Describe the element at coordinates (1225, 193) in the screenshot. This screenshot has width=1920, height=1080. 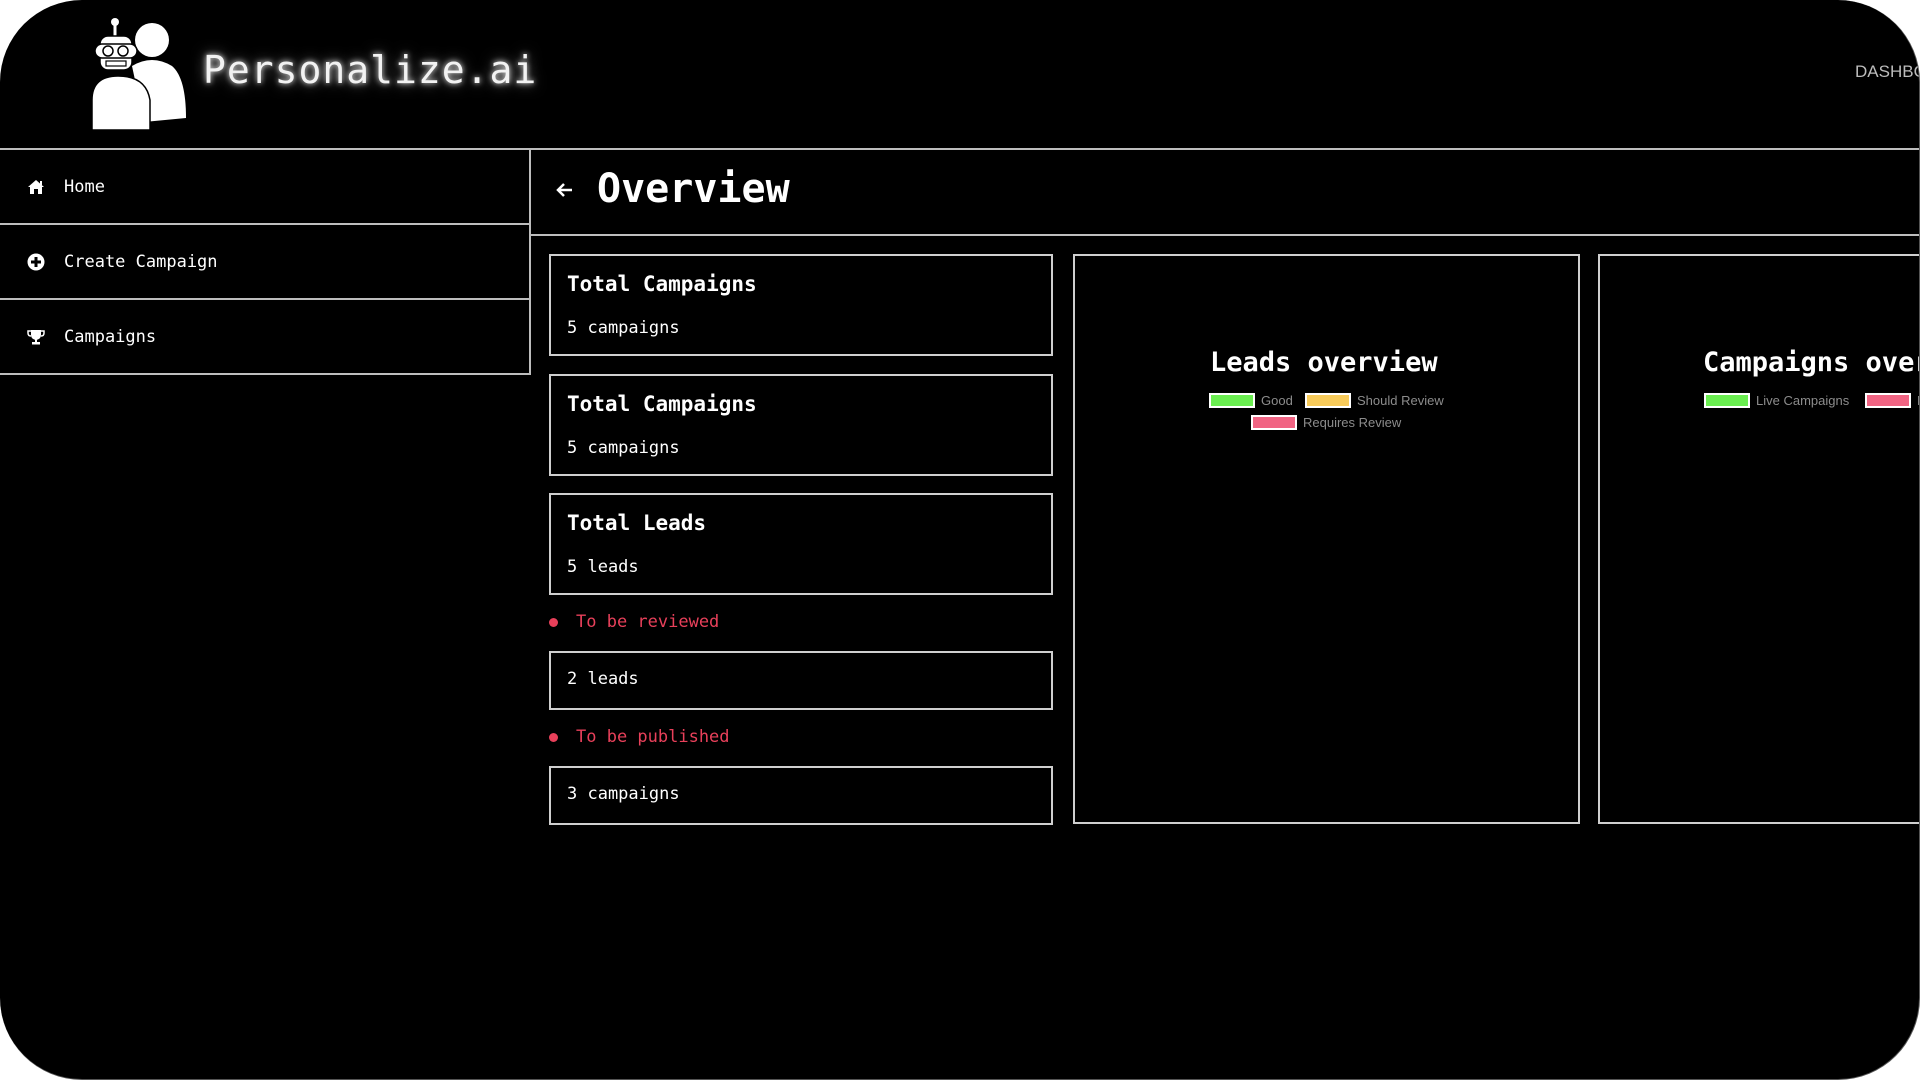
I see `page-header: Overview` at that location.